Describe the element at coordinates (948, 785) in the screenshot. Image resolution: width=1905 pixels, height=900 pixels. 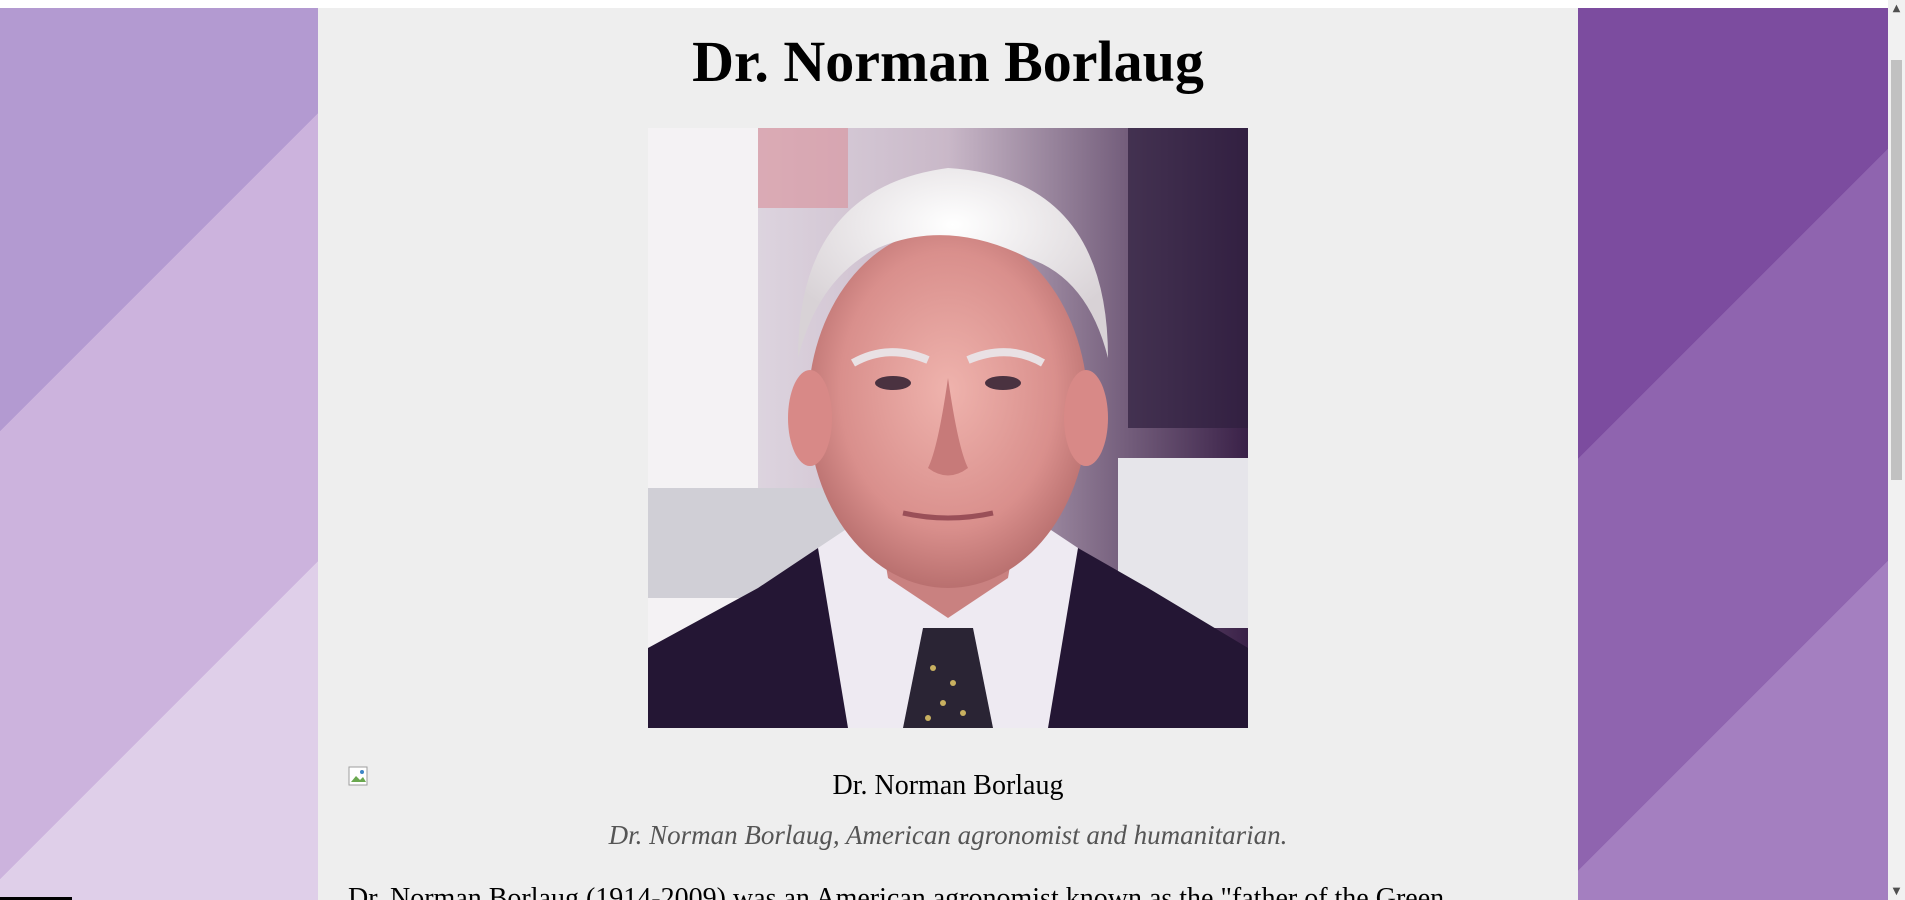
I see `image-caption-label: Dr. Norman Borlaug` at that location.